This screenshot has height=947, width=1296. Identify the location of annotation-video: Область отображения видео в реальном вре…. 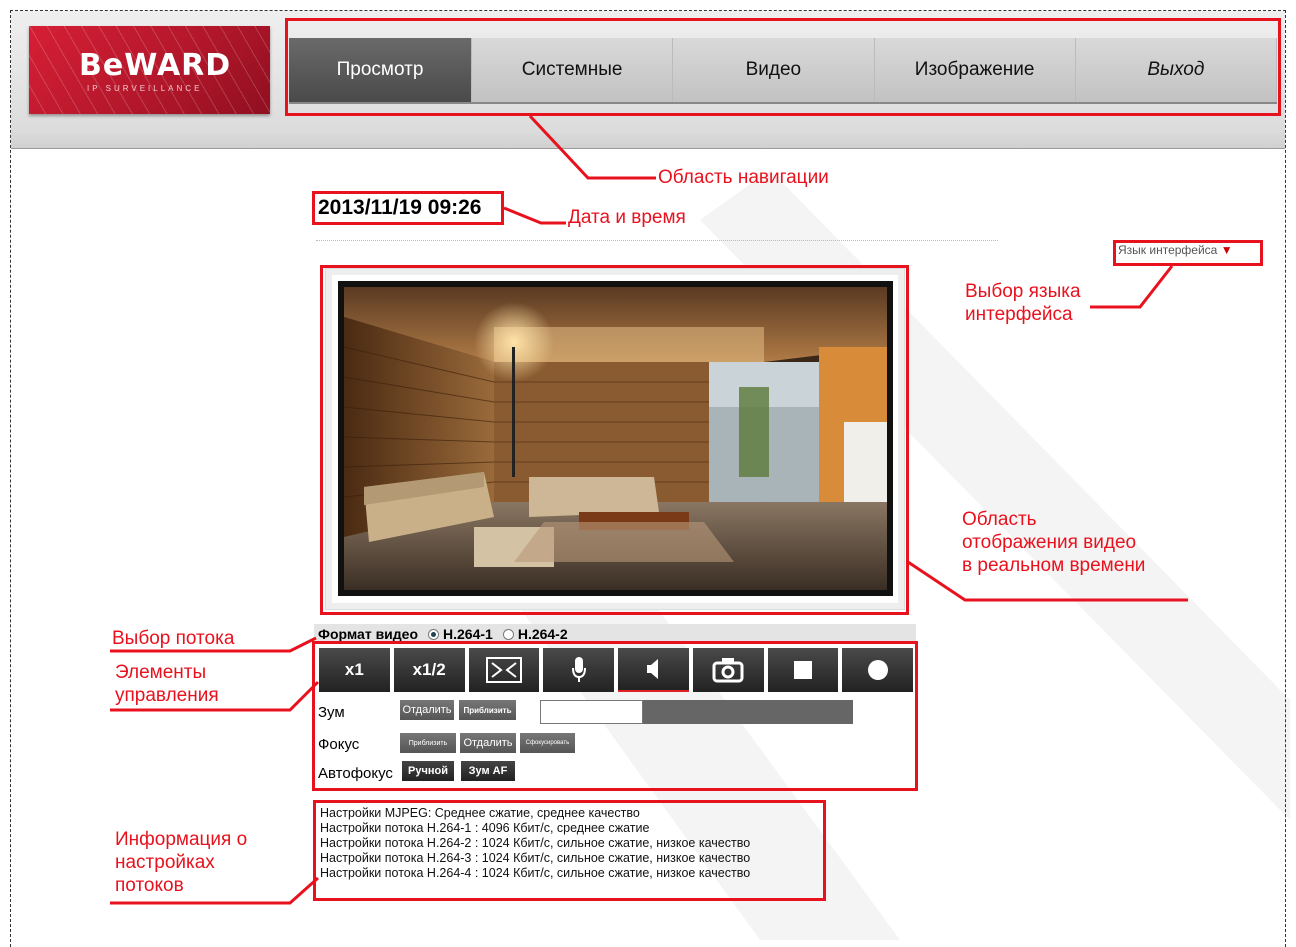
(1053, 542).